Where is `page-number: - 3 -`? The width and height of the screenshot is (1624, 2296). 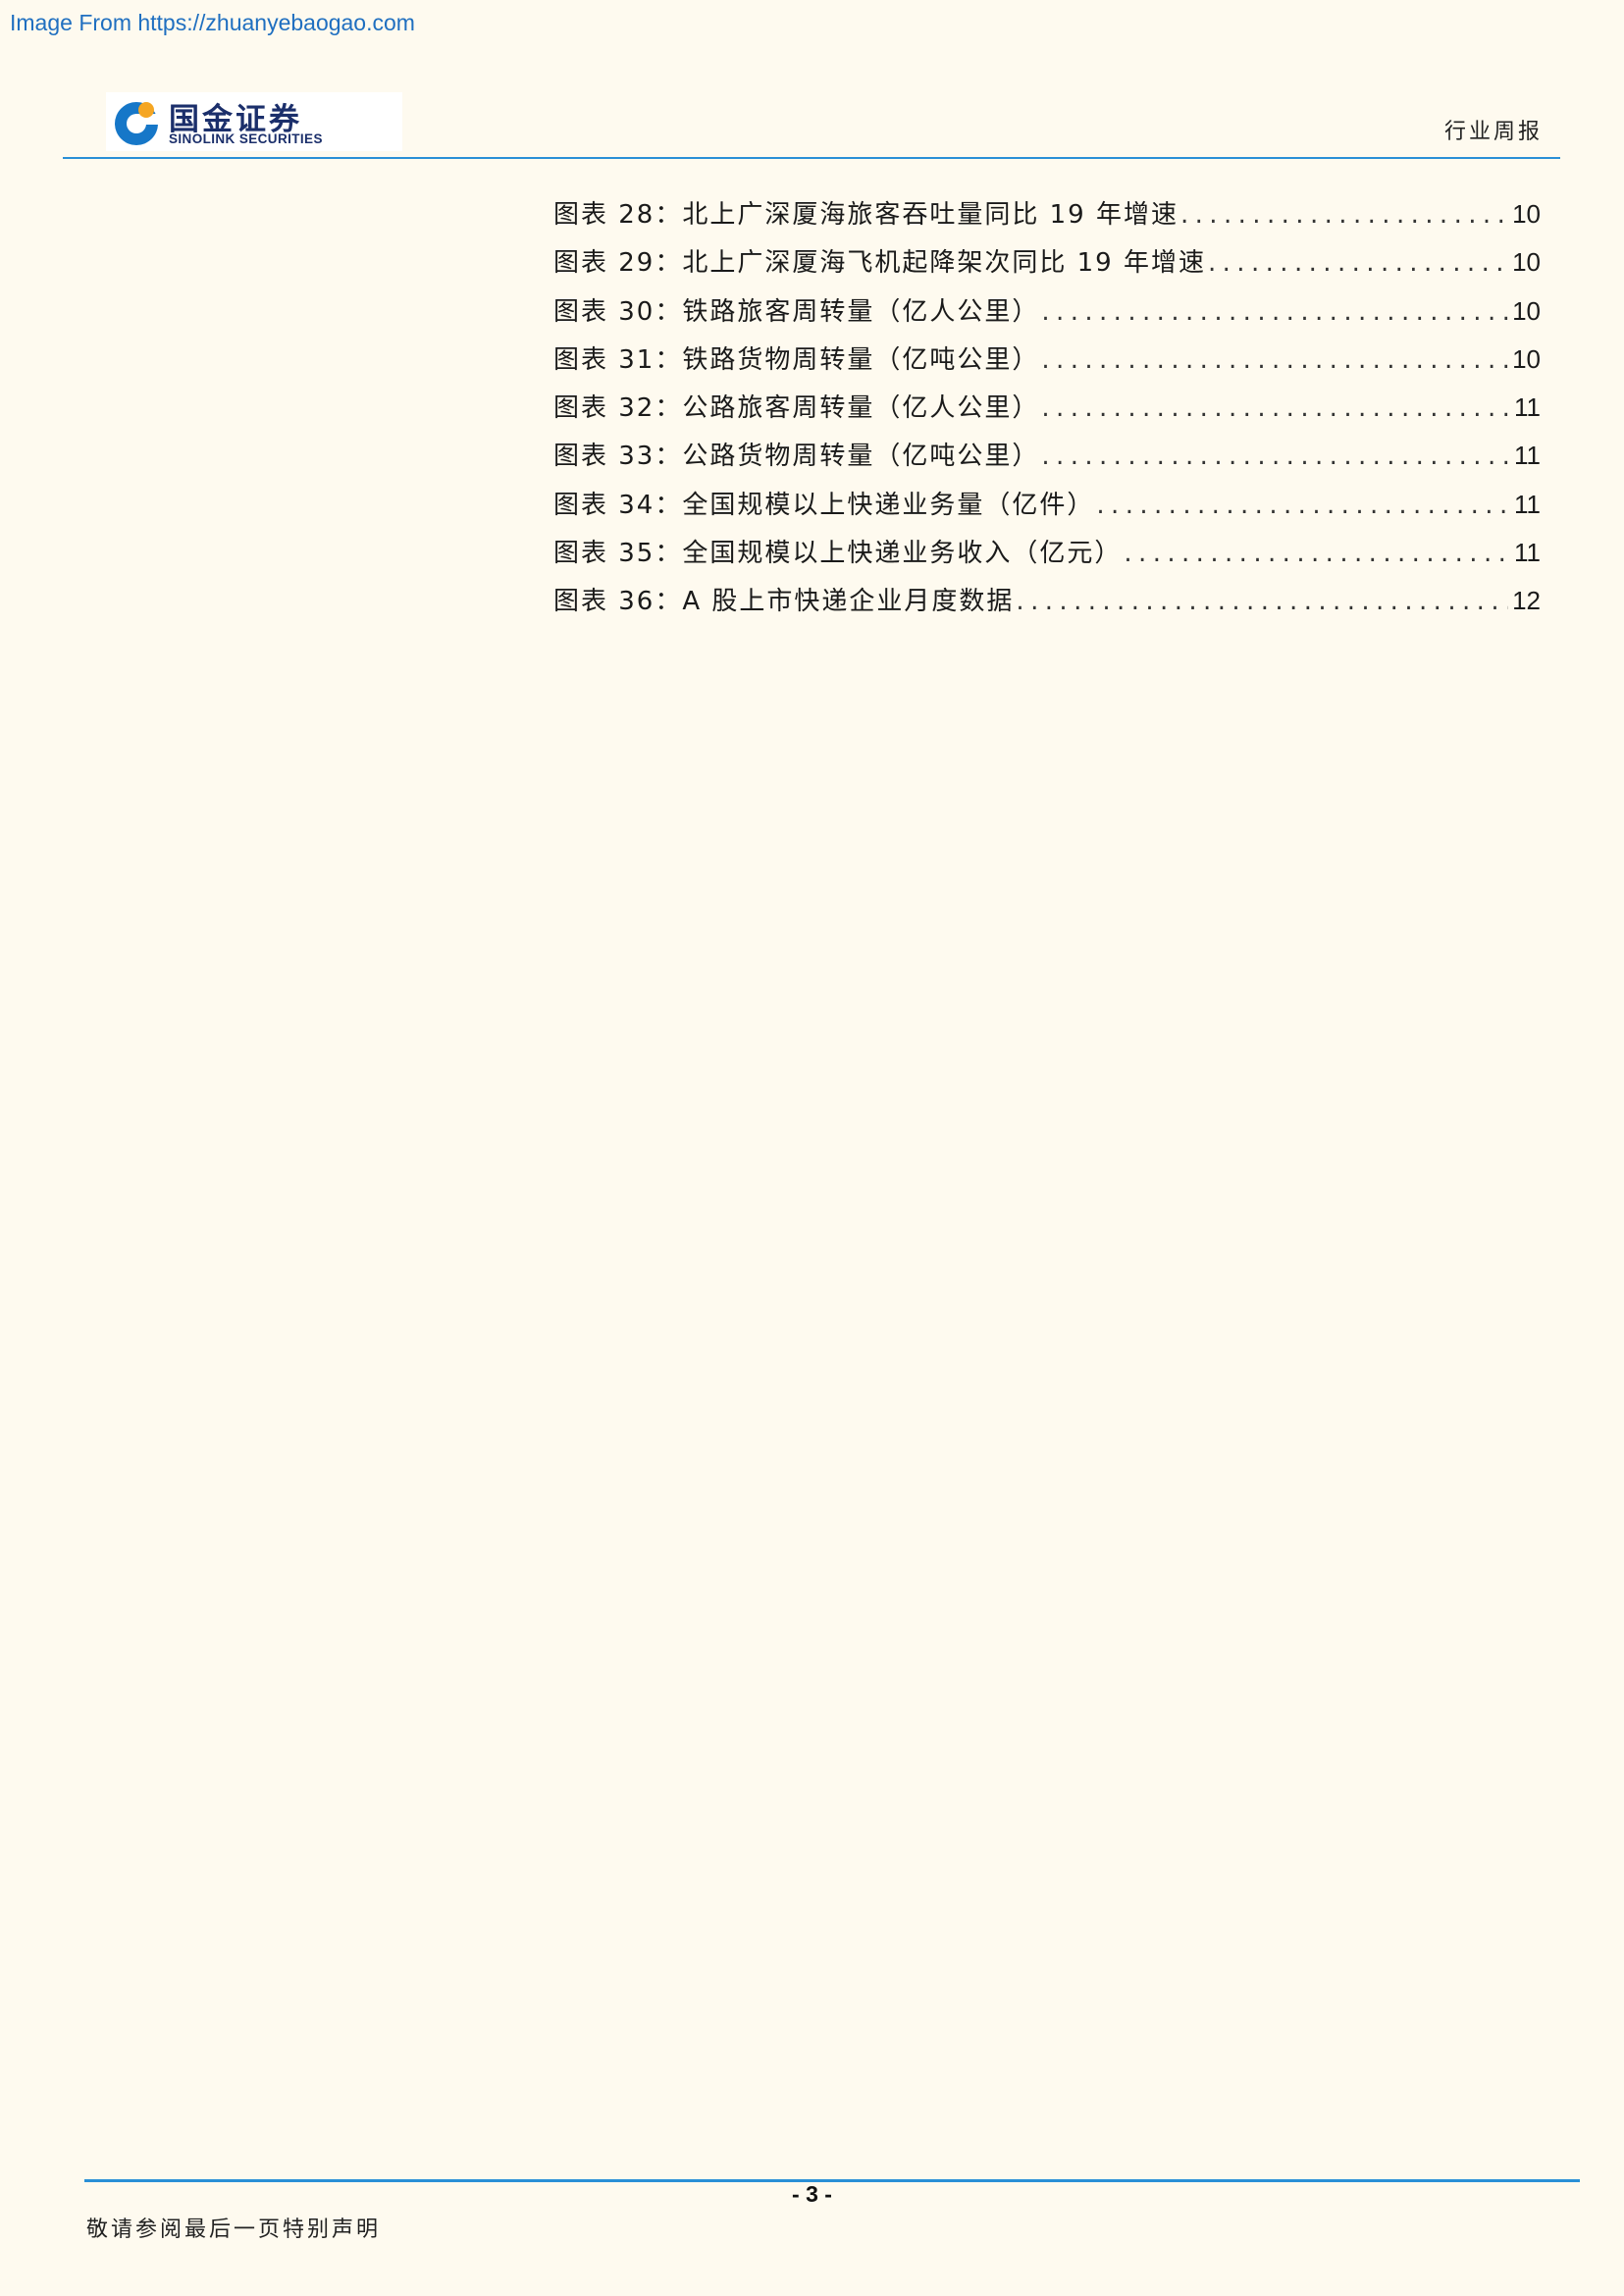 page-number: - 3 - is located at coordinates (812, 2194).